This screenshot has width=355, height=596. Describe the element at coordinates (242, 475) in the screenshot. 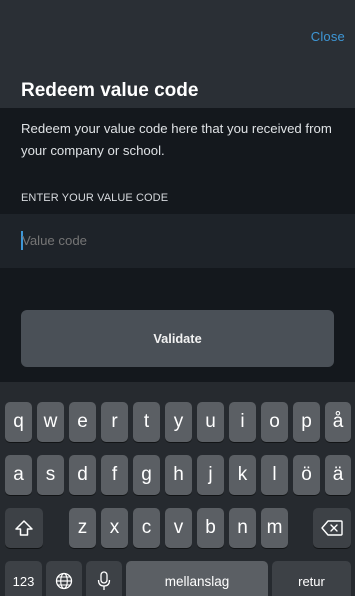

I see `key-k: k` at that location.